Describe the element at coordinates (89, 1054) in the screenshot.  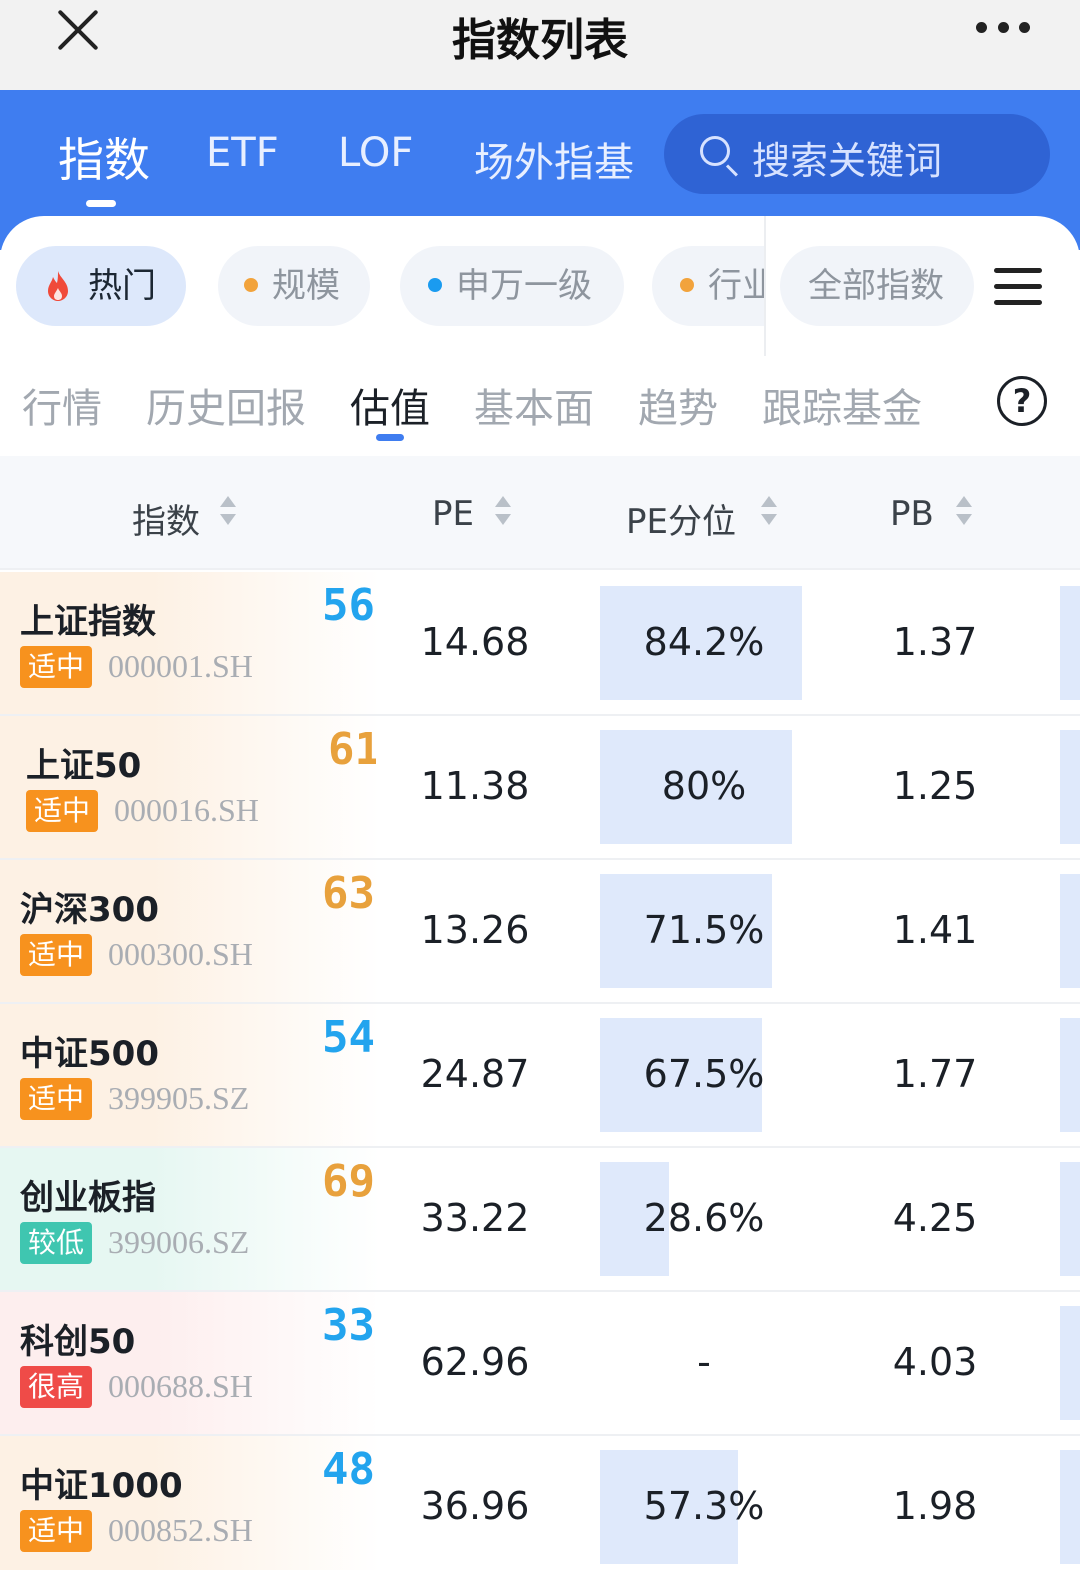
I see `index-name: 中证500` at that location.